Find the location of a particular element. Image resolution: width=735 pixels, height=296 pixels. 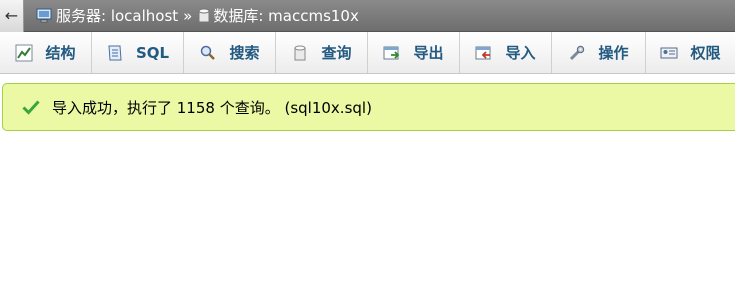

tab-sql: SQL is located at coordinates (138, 52).